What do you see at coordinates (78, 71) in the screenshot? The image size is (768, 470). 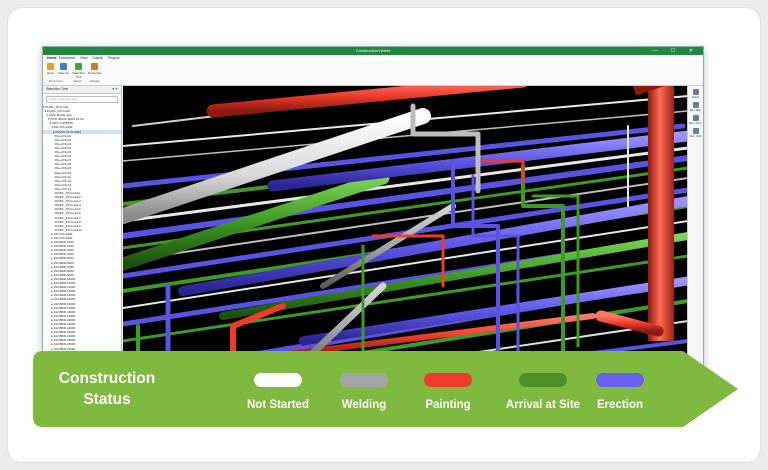 I see `selection-tree-button: Selection Tree` at bounding box center [78, 71].